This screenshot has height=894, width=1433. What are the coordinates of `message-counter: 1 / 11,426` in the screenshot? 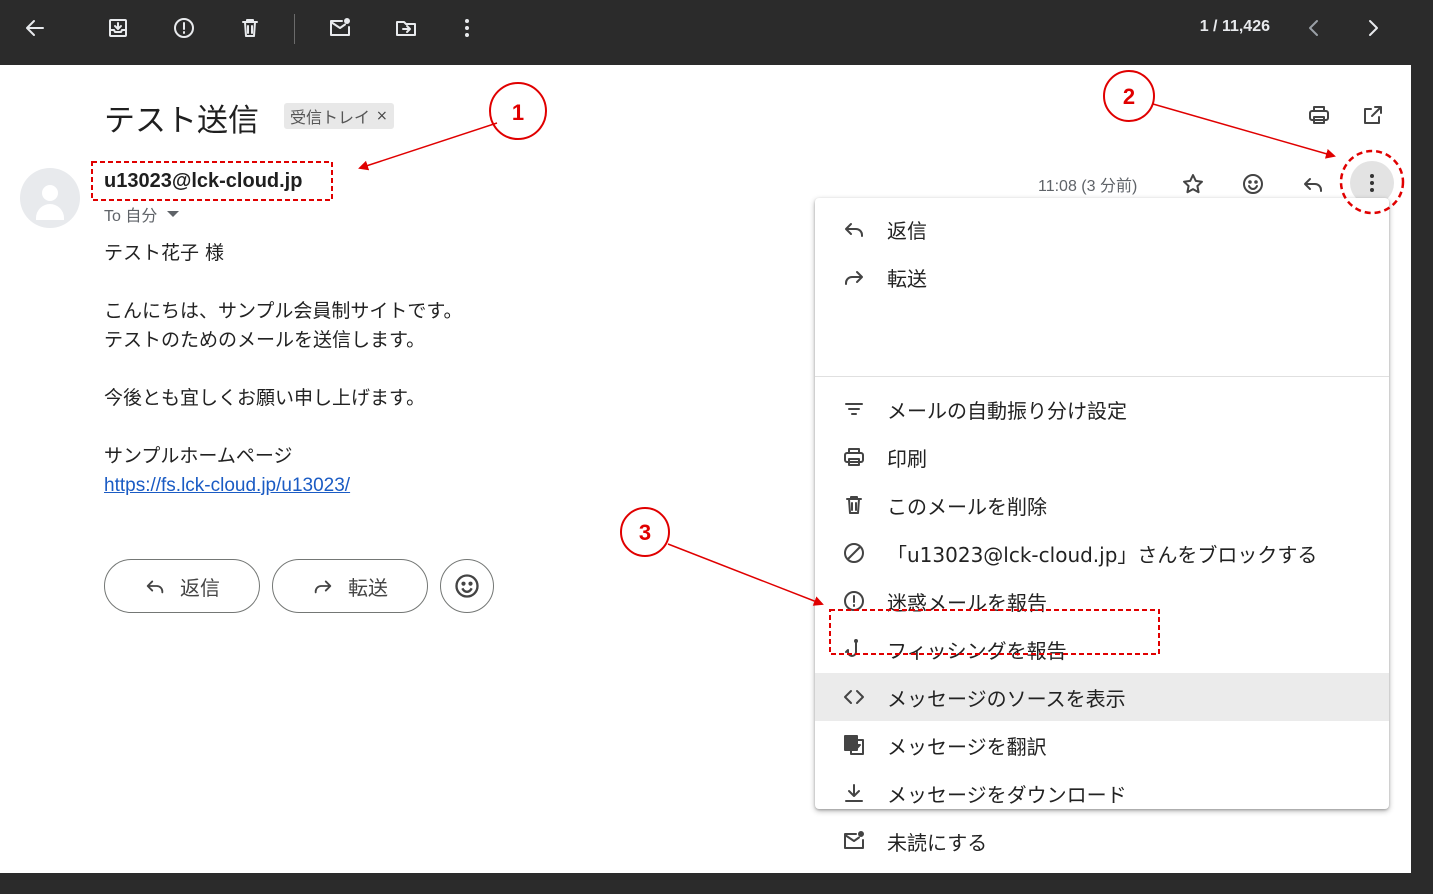 It's located at (1234, 26).